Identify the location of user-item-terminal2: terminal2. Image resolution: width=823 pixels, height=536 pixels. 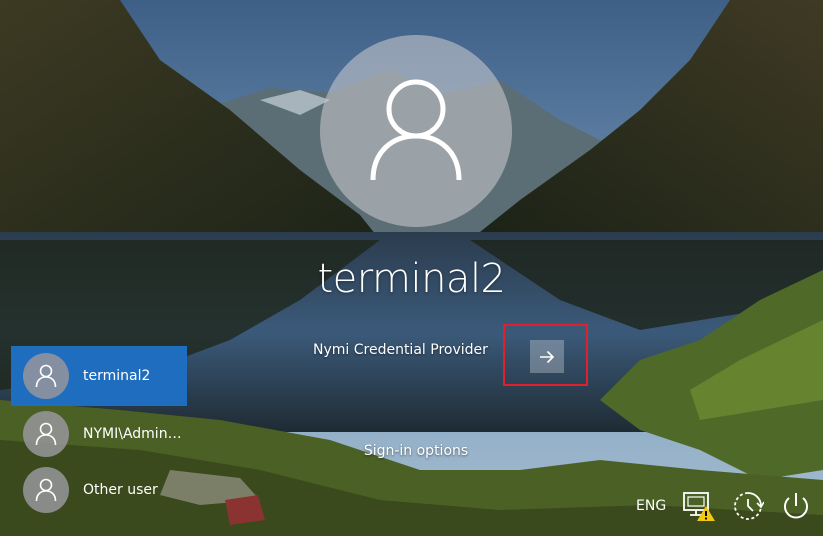
(99, 376).